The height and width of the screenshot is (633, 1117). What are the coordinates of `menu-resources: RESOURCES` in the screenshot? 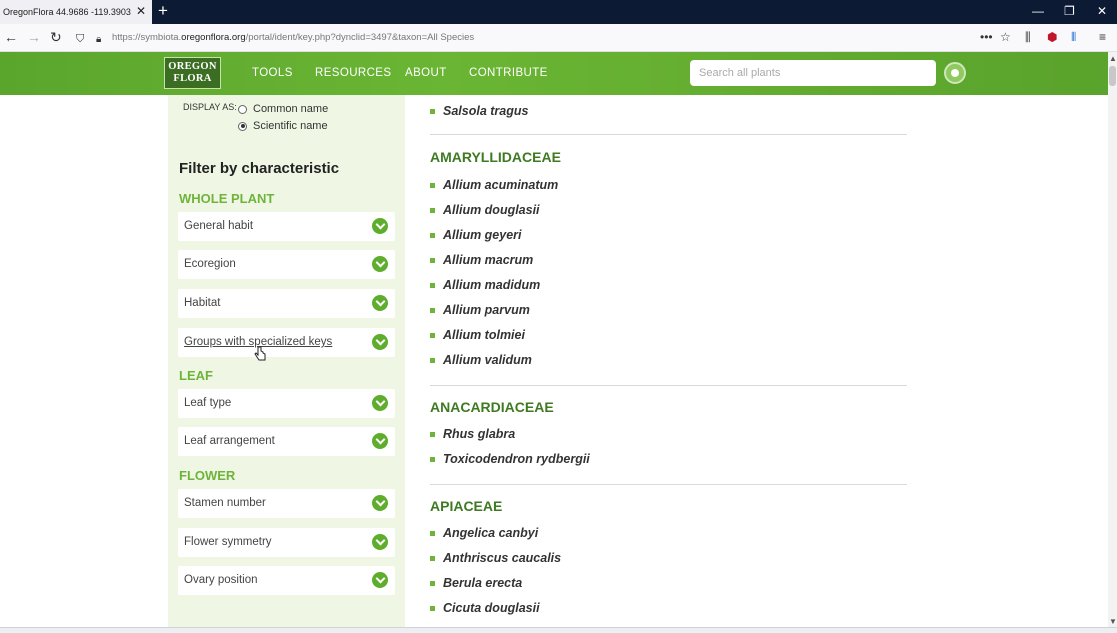 It's located at (353, 73).